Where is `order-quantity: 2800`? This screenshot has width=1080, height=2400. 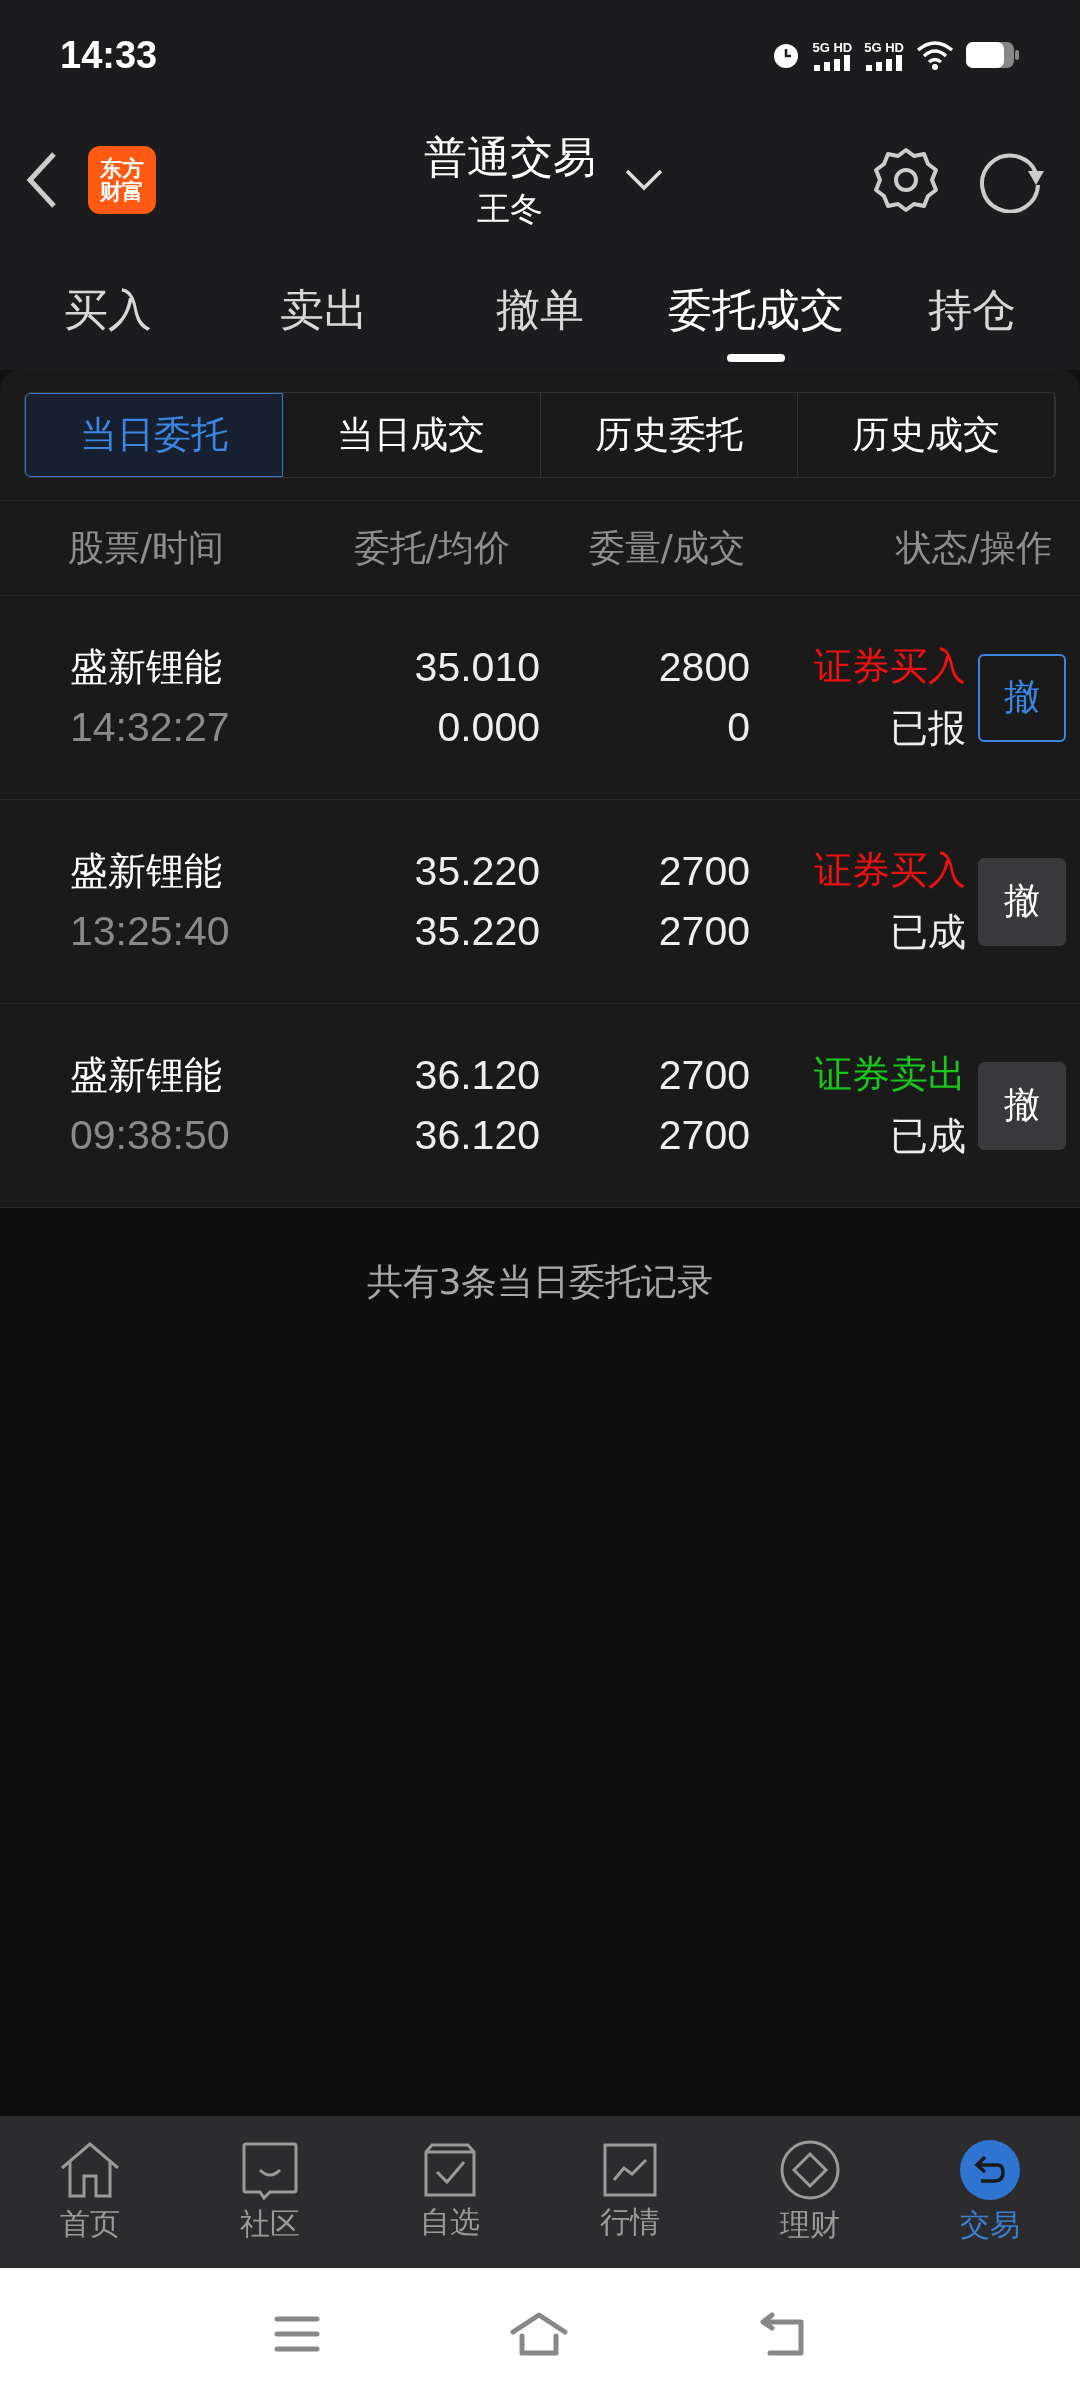 order-quantity: 2800 is located at coordinates (704, 668).